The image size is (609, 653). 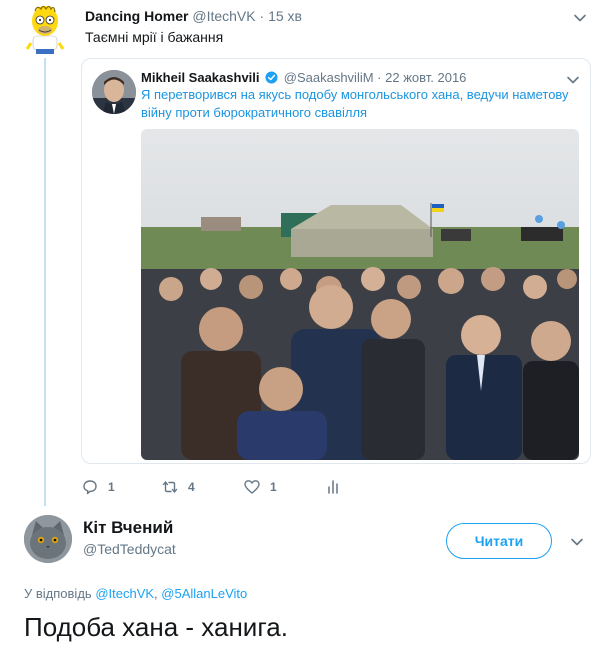 What do you see at coordinates (111, 487) in the screenshot?
I see `reply-count: 1` at bounding box center [111, 487].